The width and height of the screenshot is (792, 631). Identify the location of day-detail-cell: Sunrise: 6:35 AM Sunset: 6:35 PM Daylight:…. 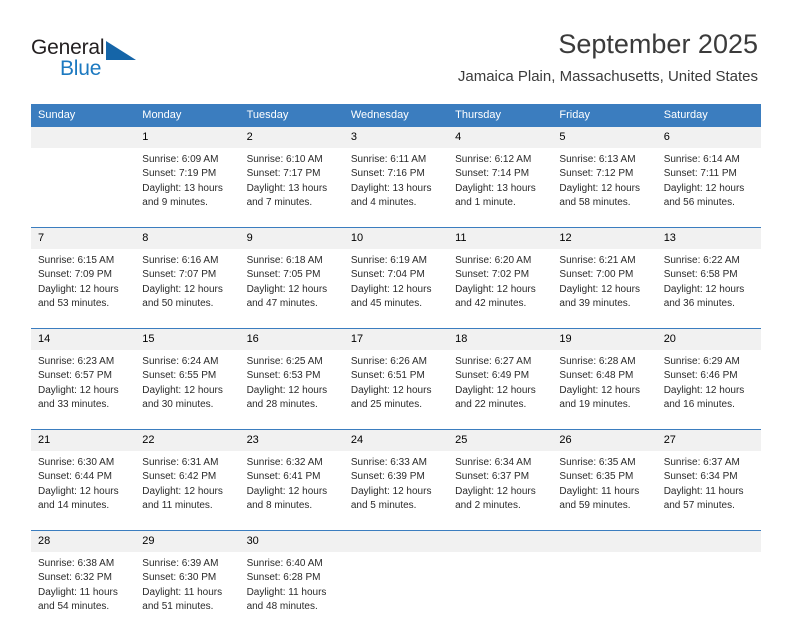
(604, 490).